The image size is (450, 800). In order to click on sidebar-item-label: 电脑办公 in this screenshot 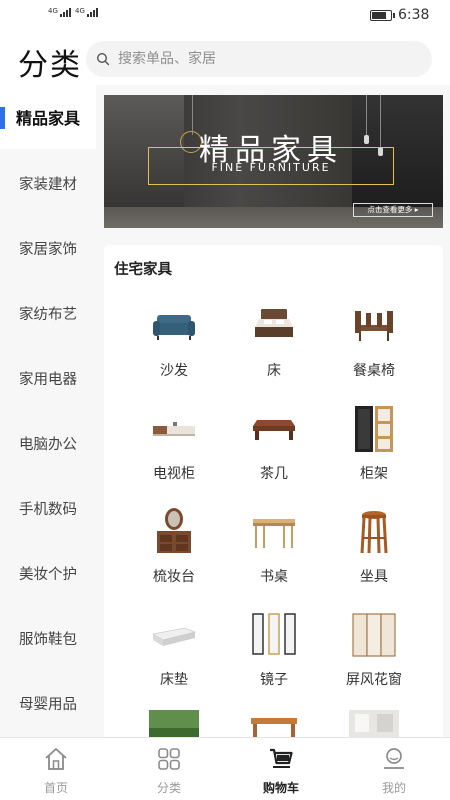, I will do `click(48, 444)`.